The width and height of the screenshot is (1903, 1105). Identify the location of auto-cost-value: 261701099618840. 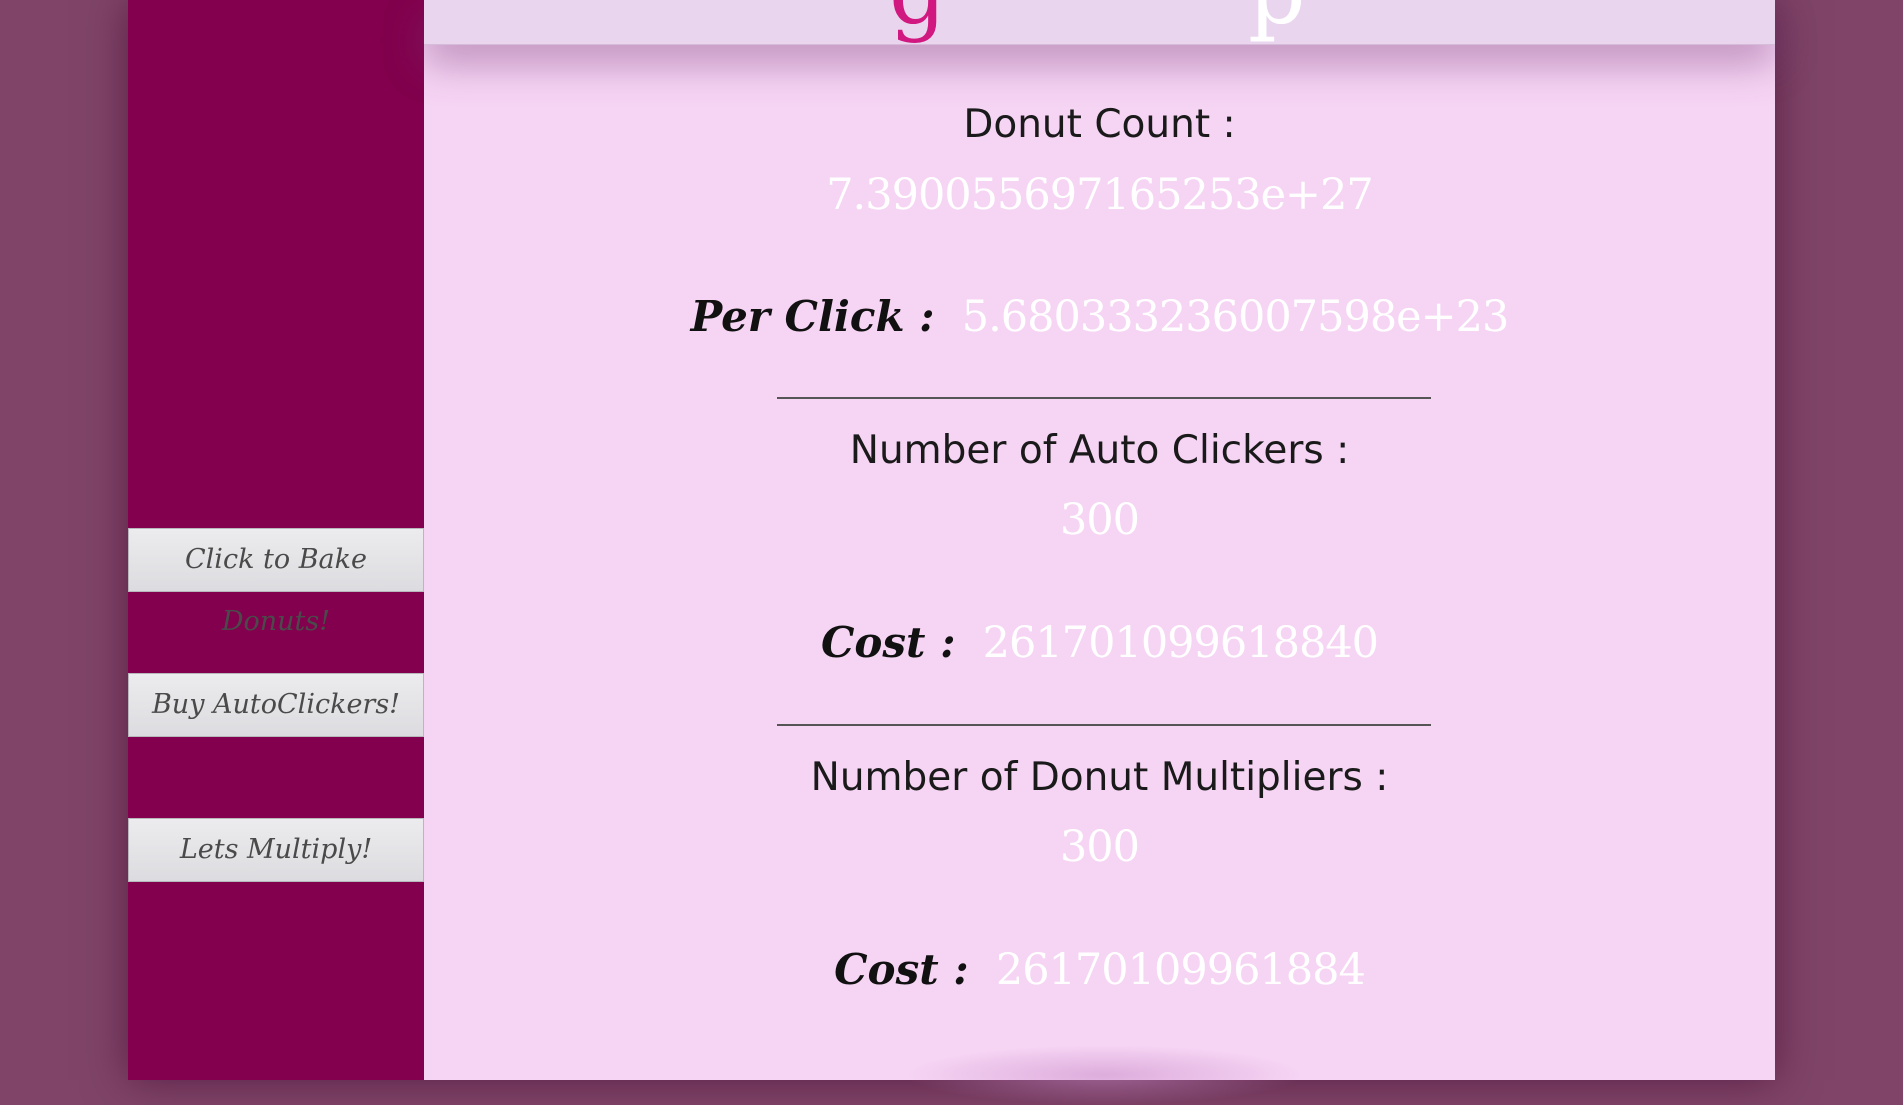
(1180, 643).